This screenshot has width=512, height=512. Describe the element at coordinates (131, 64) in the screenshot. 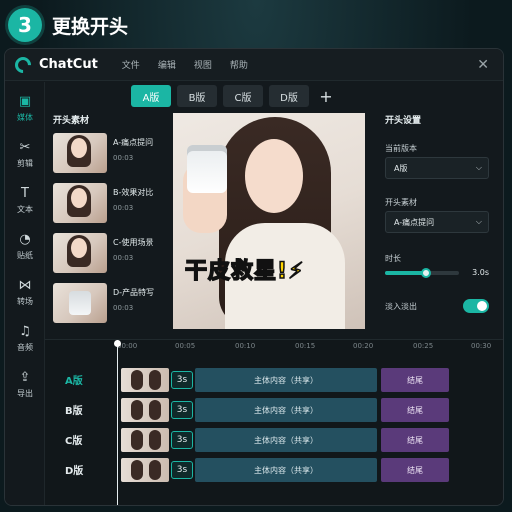

I see `menu-file: 文件` at that location.